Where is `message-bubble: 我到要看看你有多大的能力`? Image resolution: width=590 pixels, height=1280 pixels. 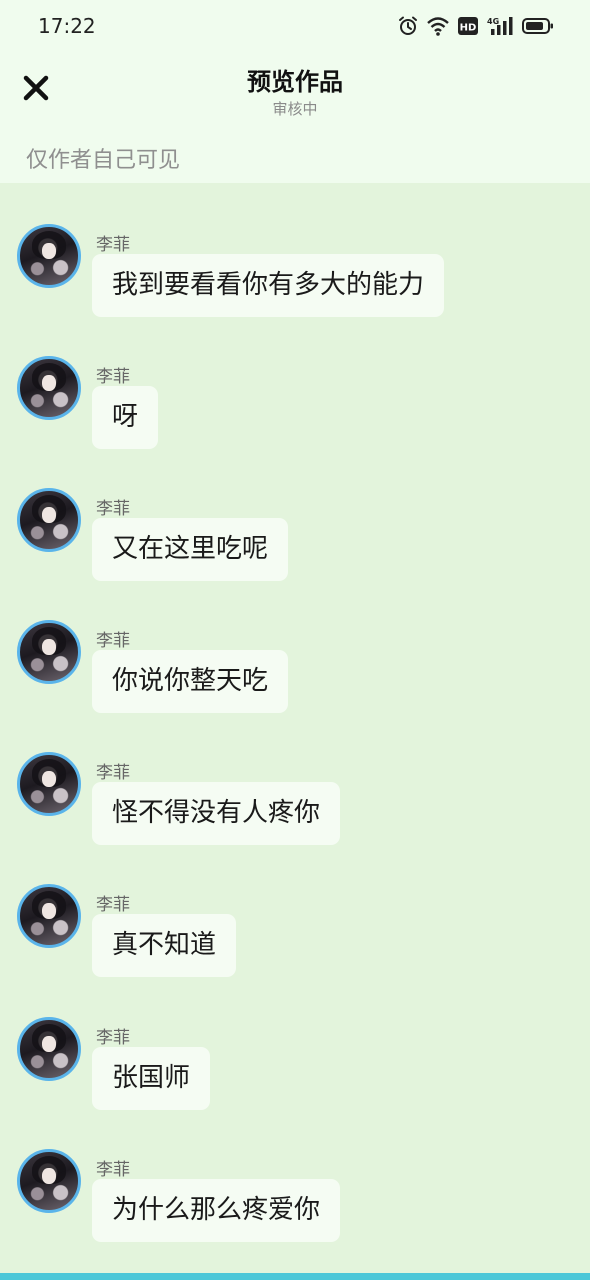 message-bubble: 我到要看看你有多大的能力 is located at coordinates (268, 285).